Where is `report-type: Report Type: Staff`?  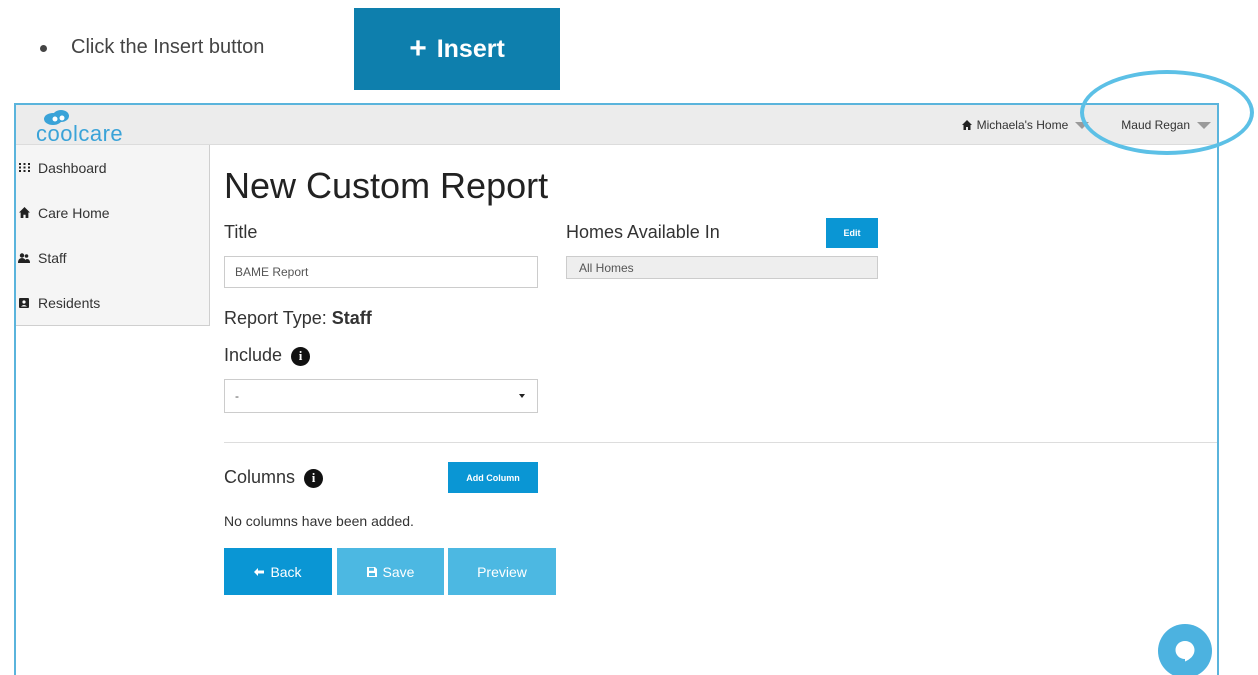
report-type: Report Type: Staff is located at coordinates (298, 318).